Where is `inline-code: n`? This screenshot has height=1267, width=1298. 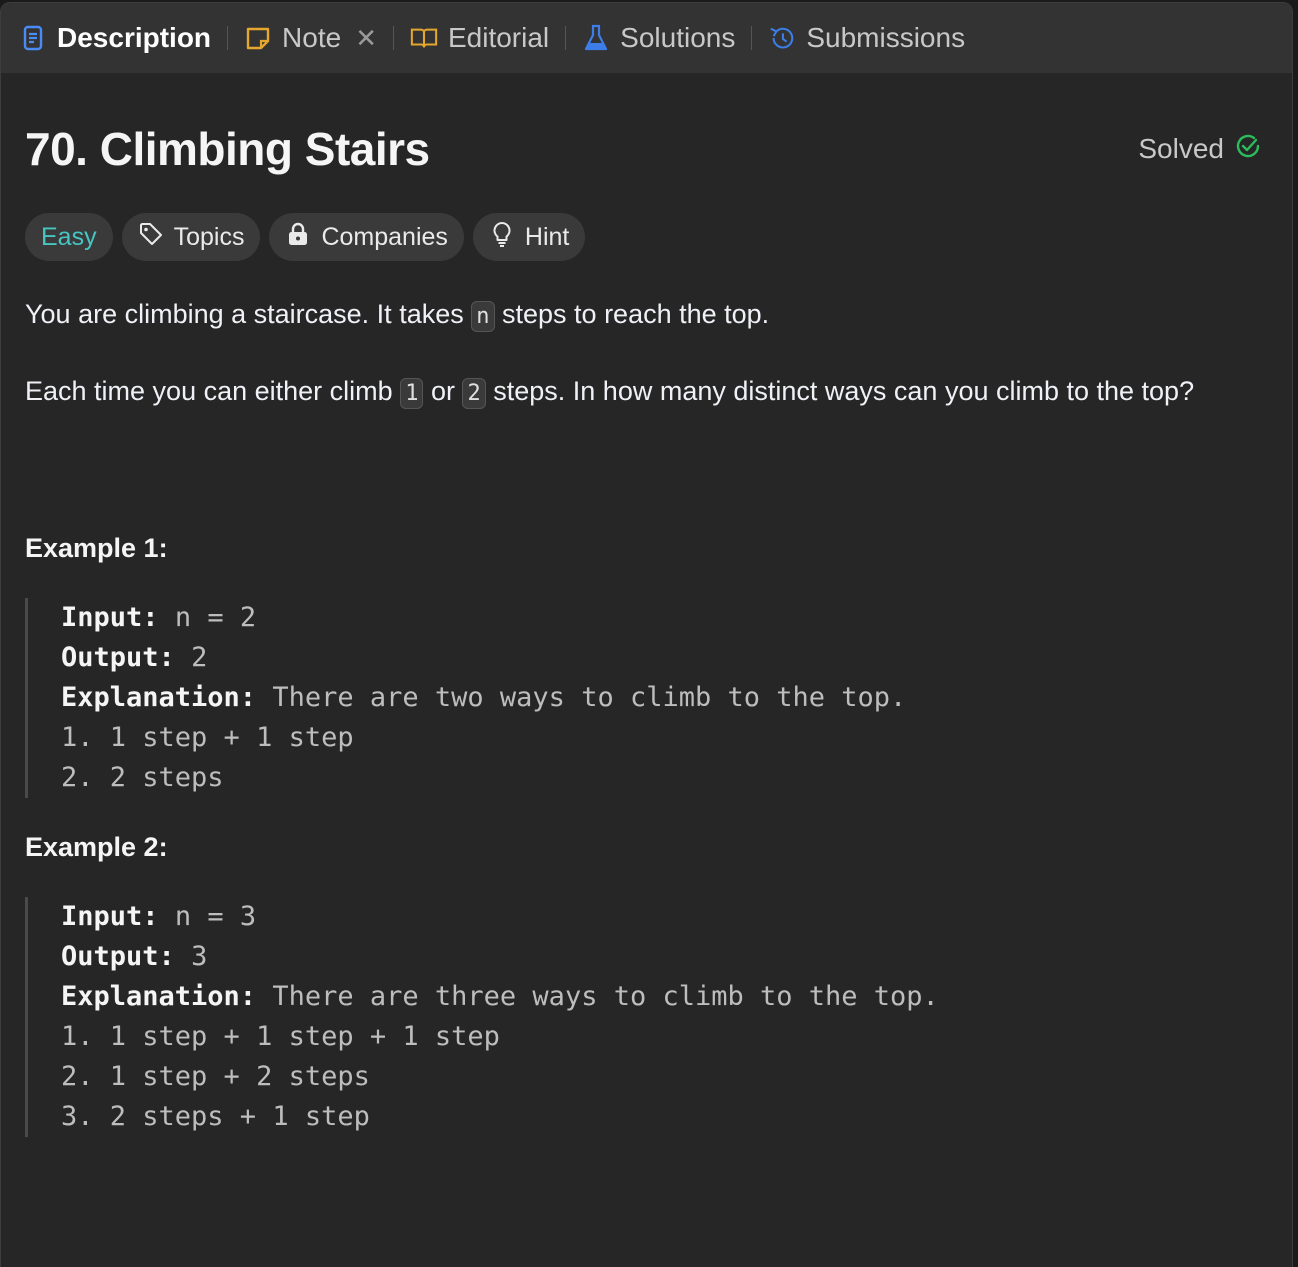 inline-code: n is located at coordinates (483, 316).